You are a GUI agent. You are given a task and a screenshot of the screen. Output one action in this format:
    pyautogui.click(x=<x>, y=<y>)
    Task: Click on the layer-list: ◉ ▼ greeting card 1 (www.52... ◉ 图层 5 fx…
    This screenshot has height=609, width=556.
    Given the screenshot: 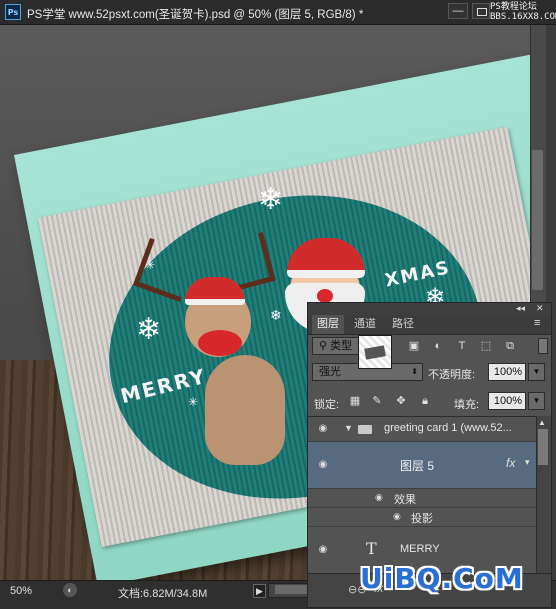 What is the action you would take?
    pyautogui.click(x=422, y=499)
    